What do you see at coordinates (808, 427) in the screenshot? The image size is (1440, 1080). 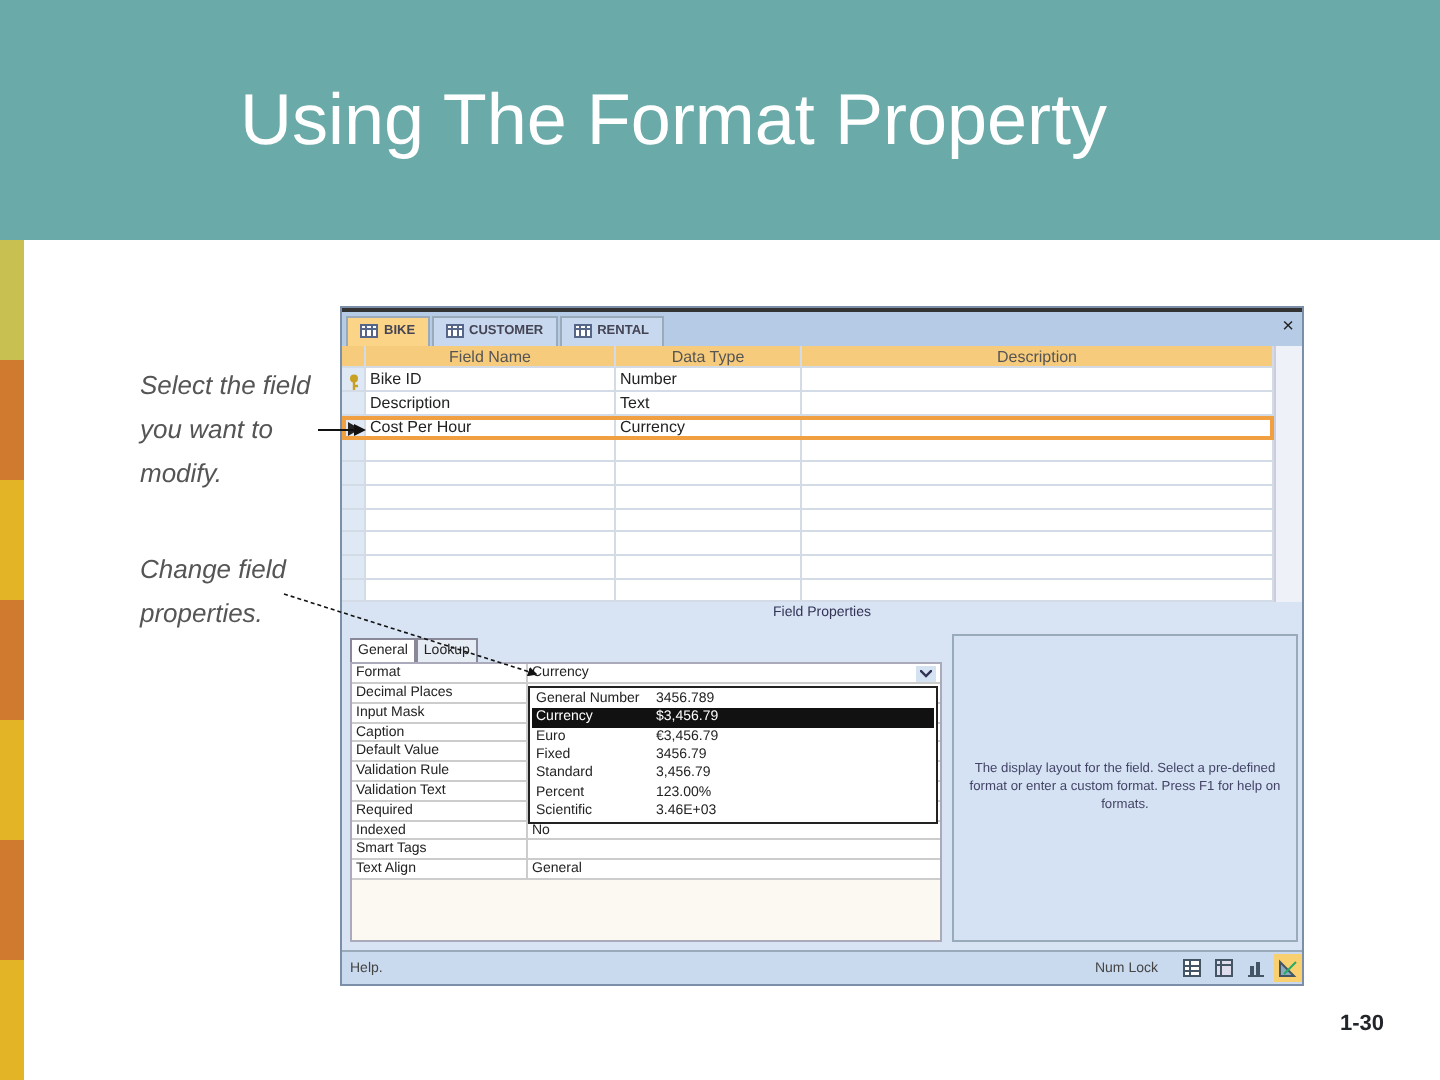 I see `table-row: Cost Per Hour Currency` at bounding box center [808, 427].